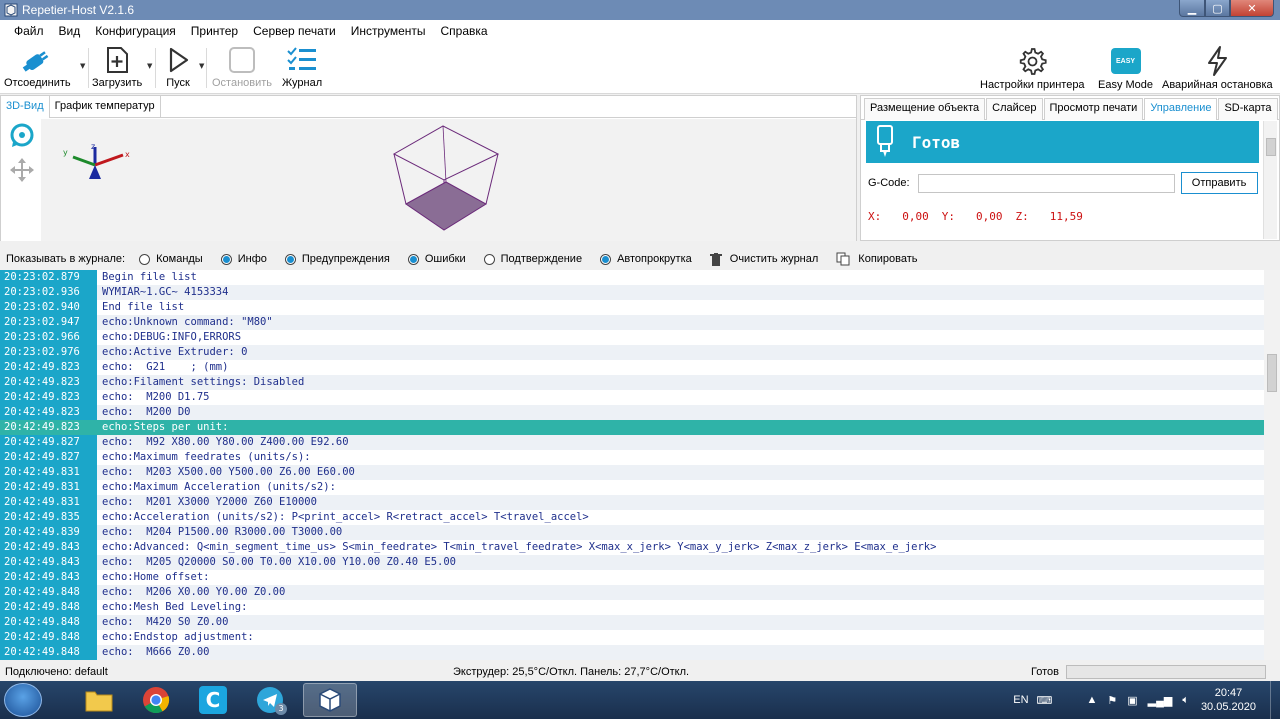 The width and height of the screenshot is (1280, 719). What do you see at coordinates (48, 382) in the screenshot?
I see `log-timestamp: 20:42:49.823` at bounding box center [48, 382].